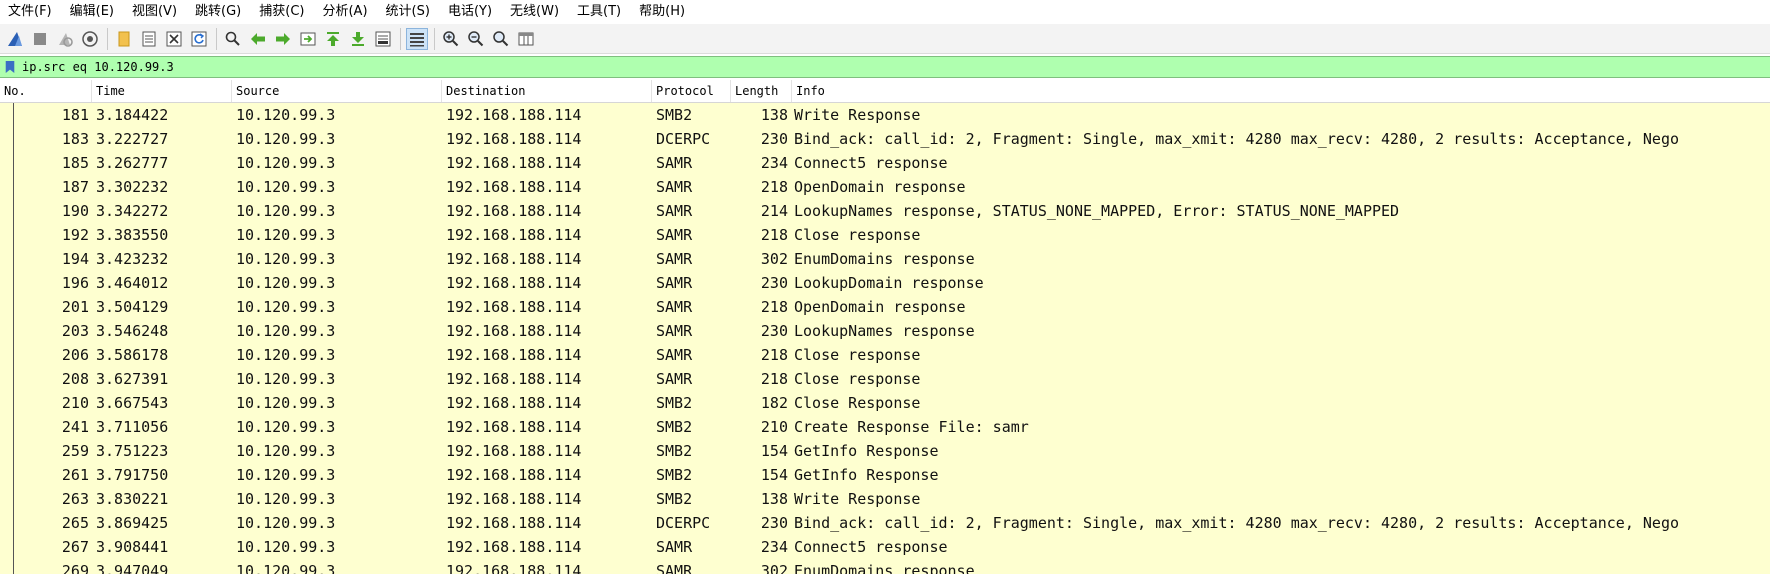 This screenshot has height=574, width=1770. I want to click on packet-length-text: 154, so click(774, 475).